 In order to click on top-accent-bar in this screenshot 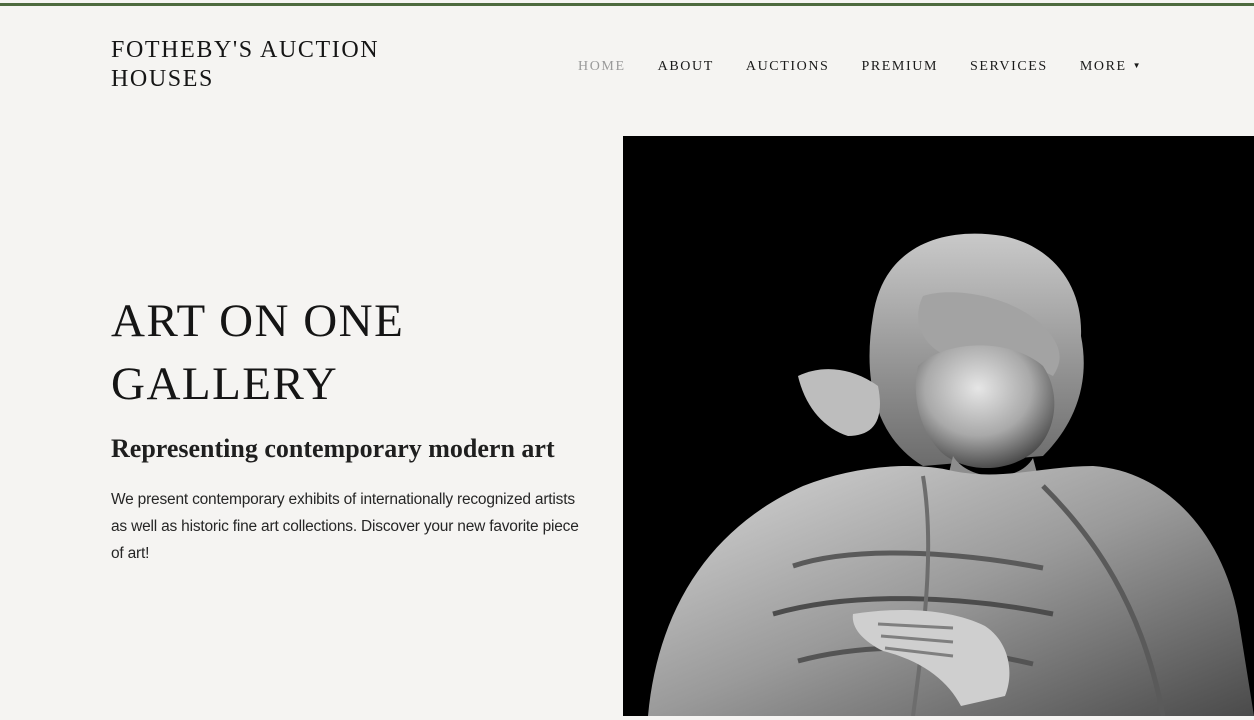, I will do `click(627, 4)`.